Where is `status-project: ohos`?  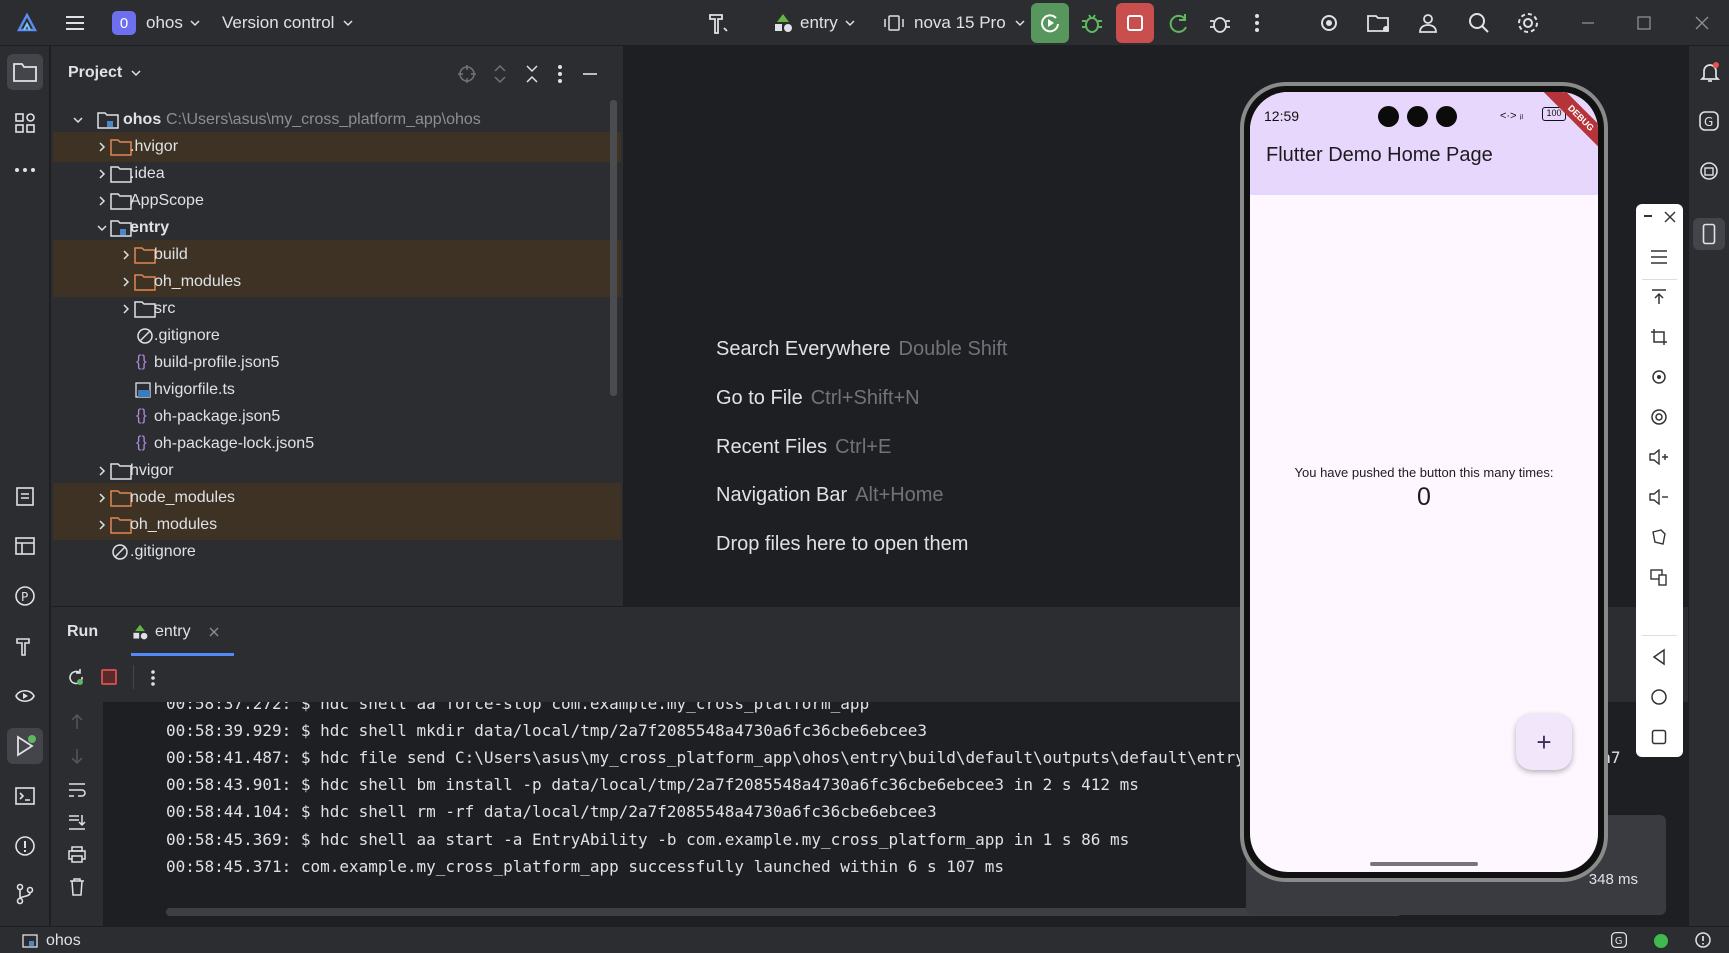 status-project: ohos is located at coordinates (51, 941).